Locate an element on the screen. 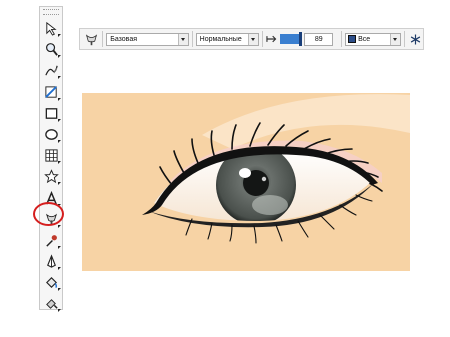  snowflake-icon is located at coordinates (415, 39).